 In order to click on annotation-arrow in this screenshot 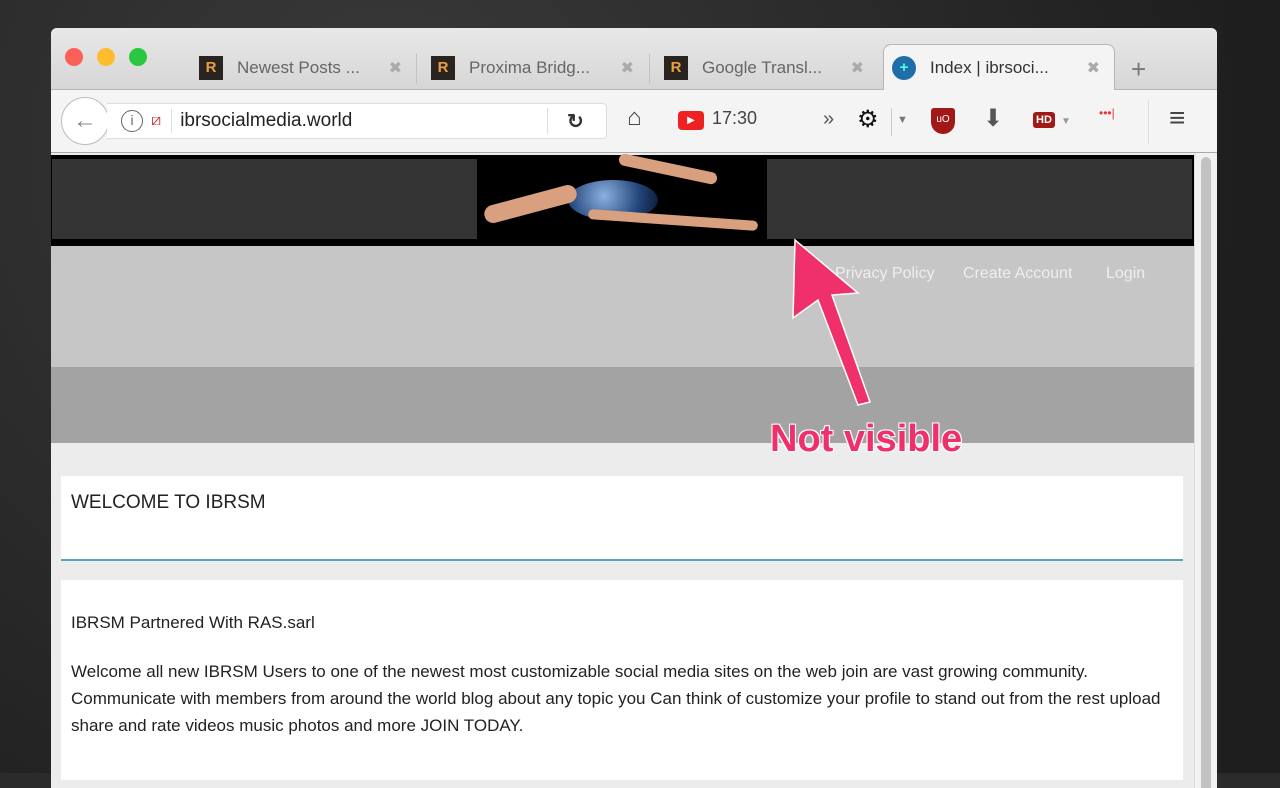, I will do `click(831, 322)`.